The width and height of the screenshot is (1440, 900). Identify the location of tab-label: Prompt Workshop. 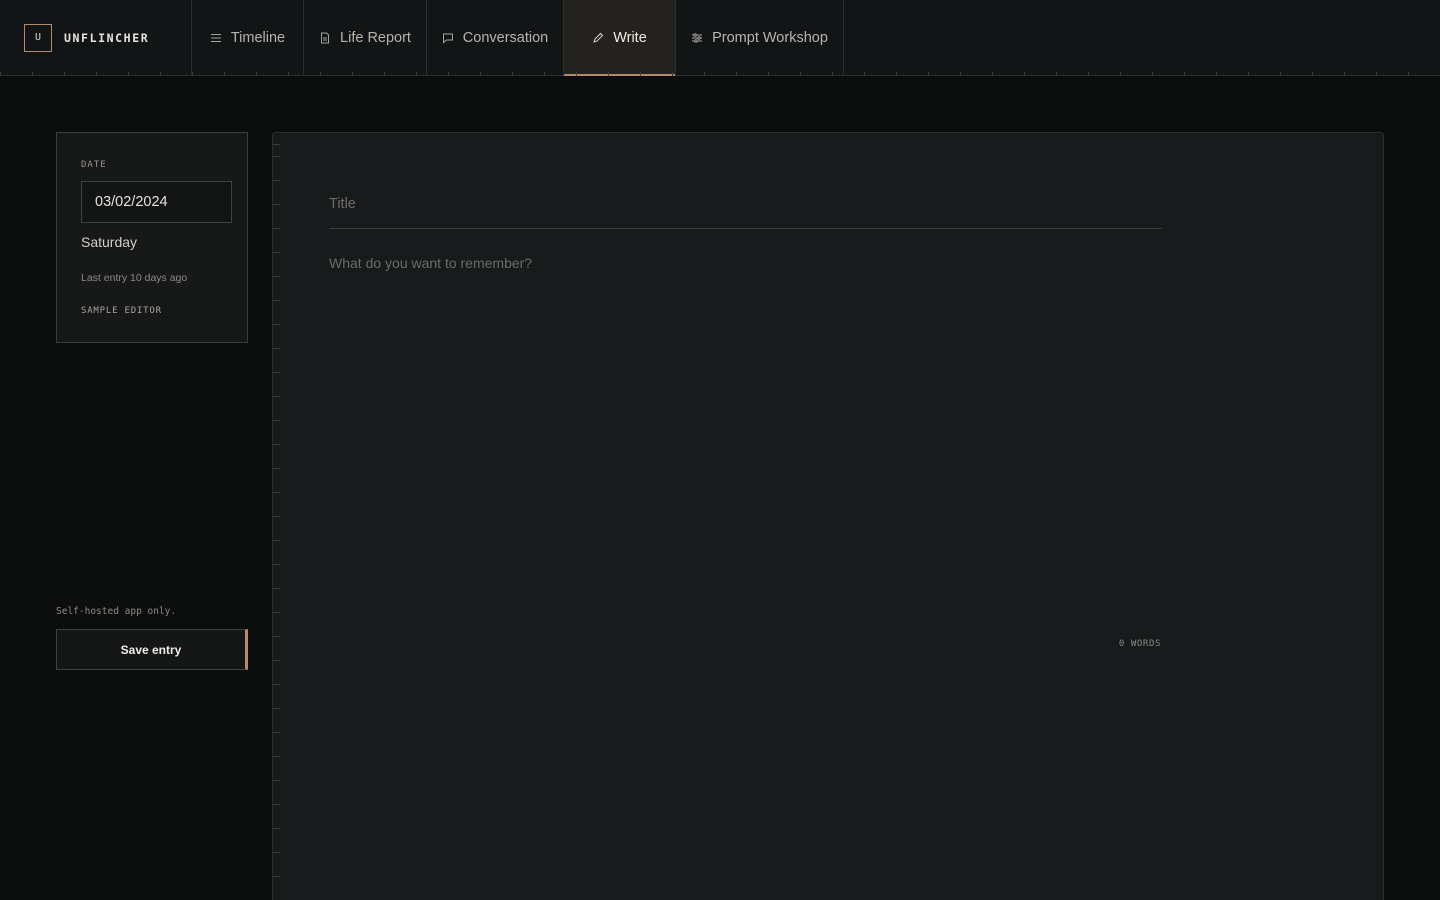
(770, 37).